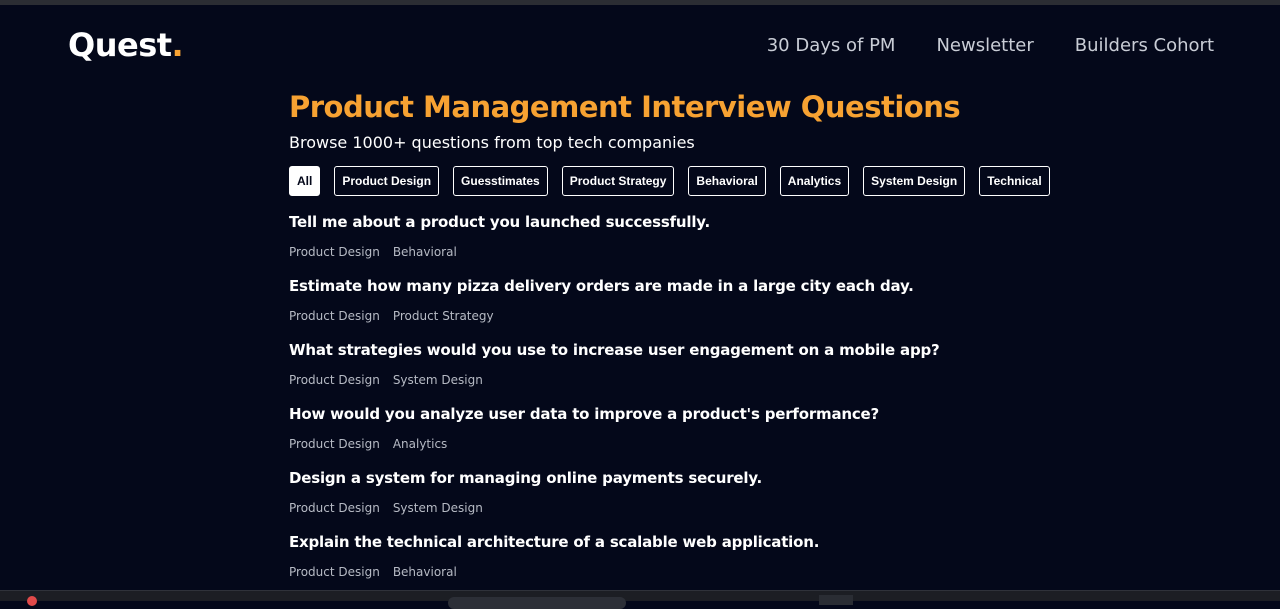 The image size is (1280, 609). I want to click on main-nav: 30 Days of PM Newsletter Builders Cohort, so click(990, 46).